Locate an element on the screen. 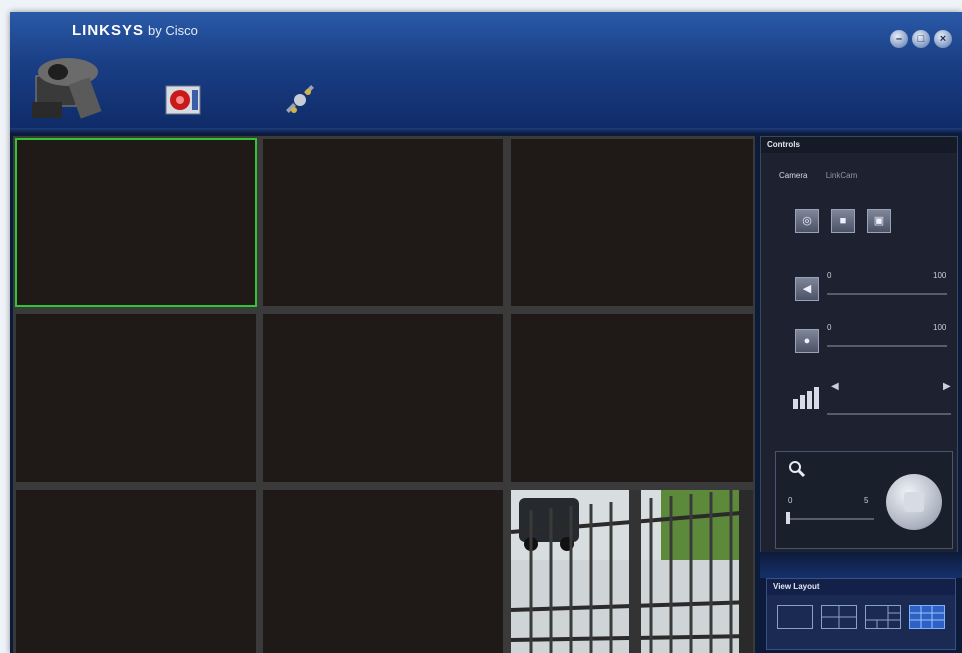  layout-1x1-button is located at coordinates (795, 617).